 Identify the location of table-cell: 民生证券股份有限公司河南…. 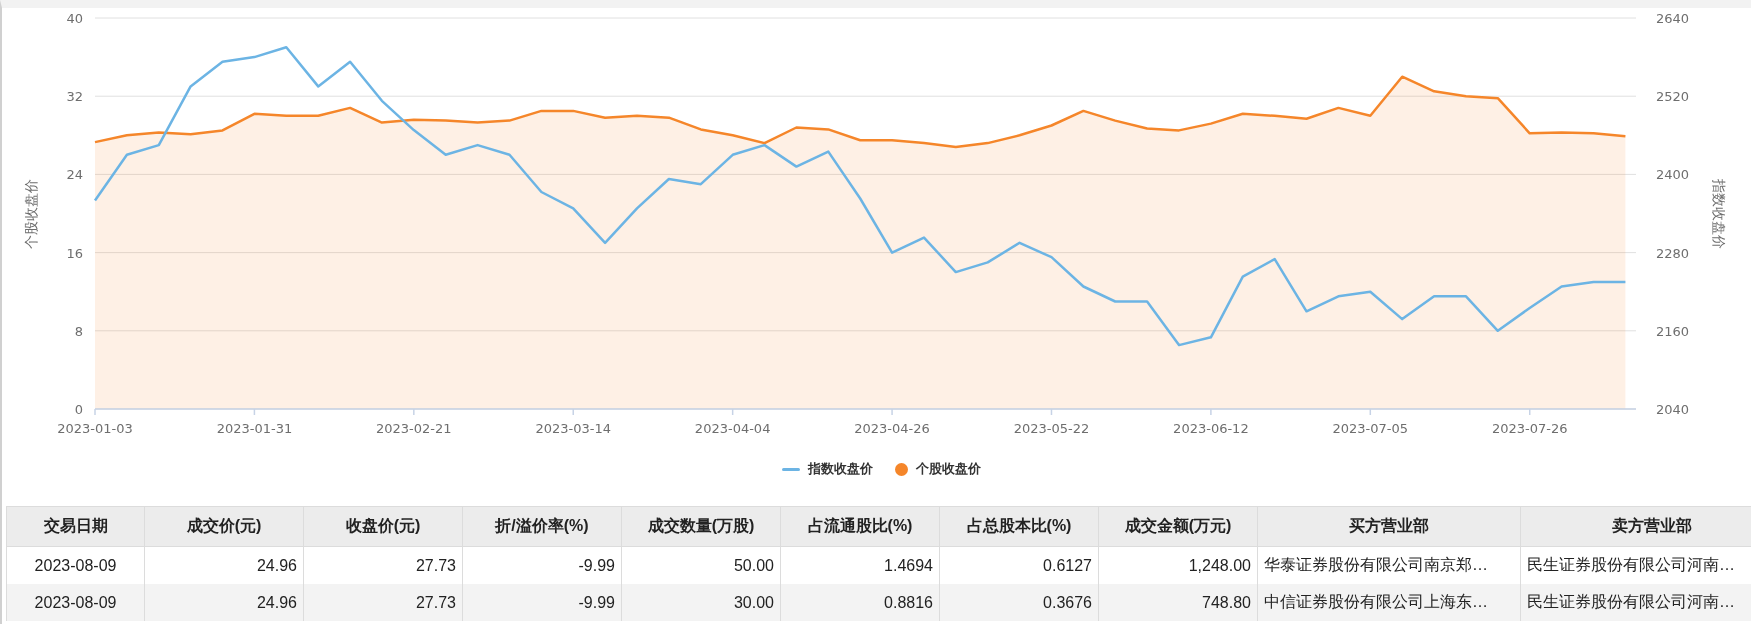
(1635, 602).